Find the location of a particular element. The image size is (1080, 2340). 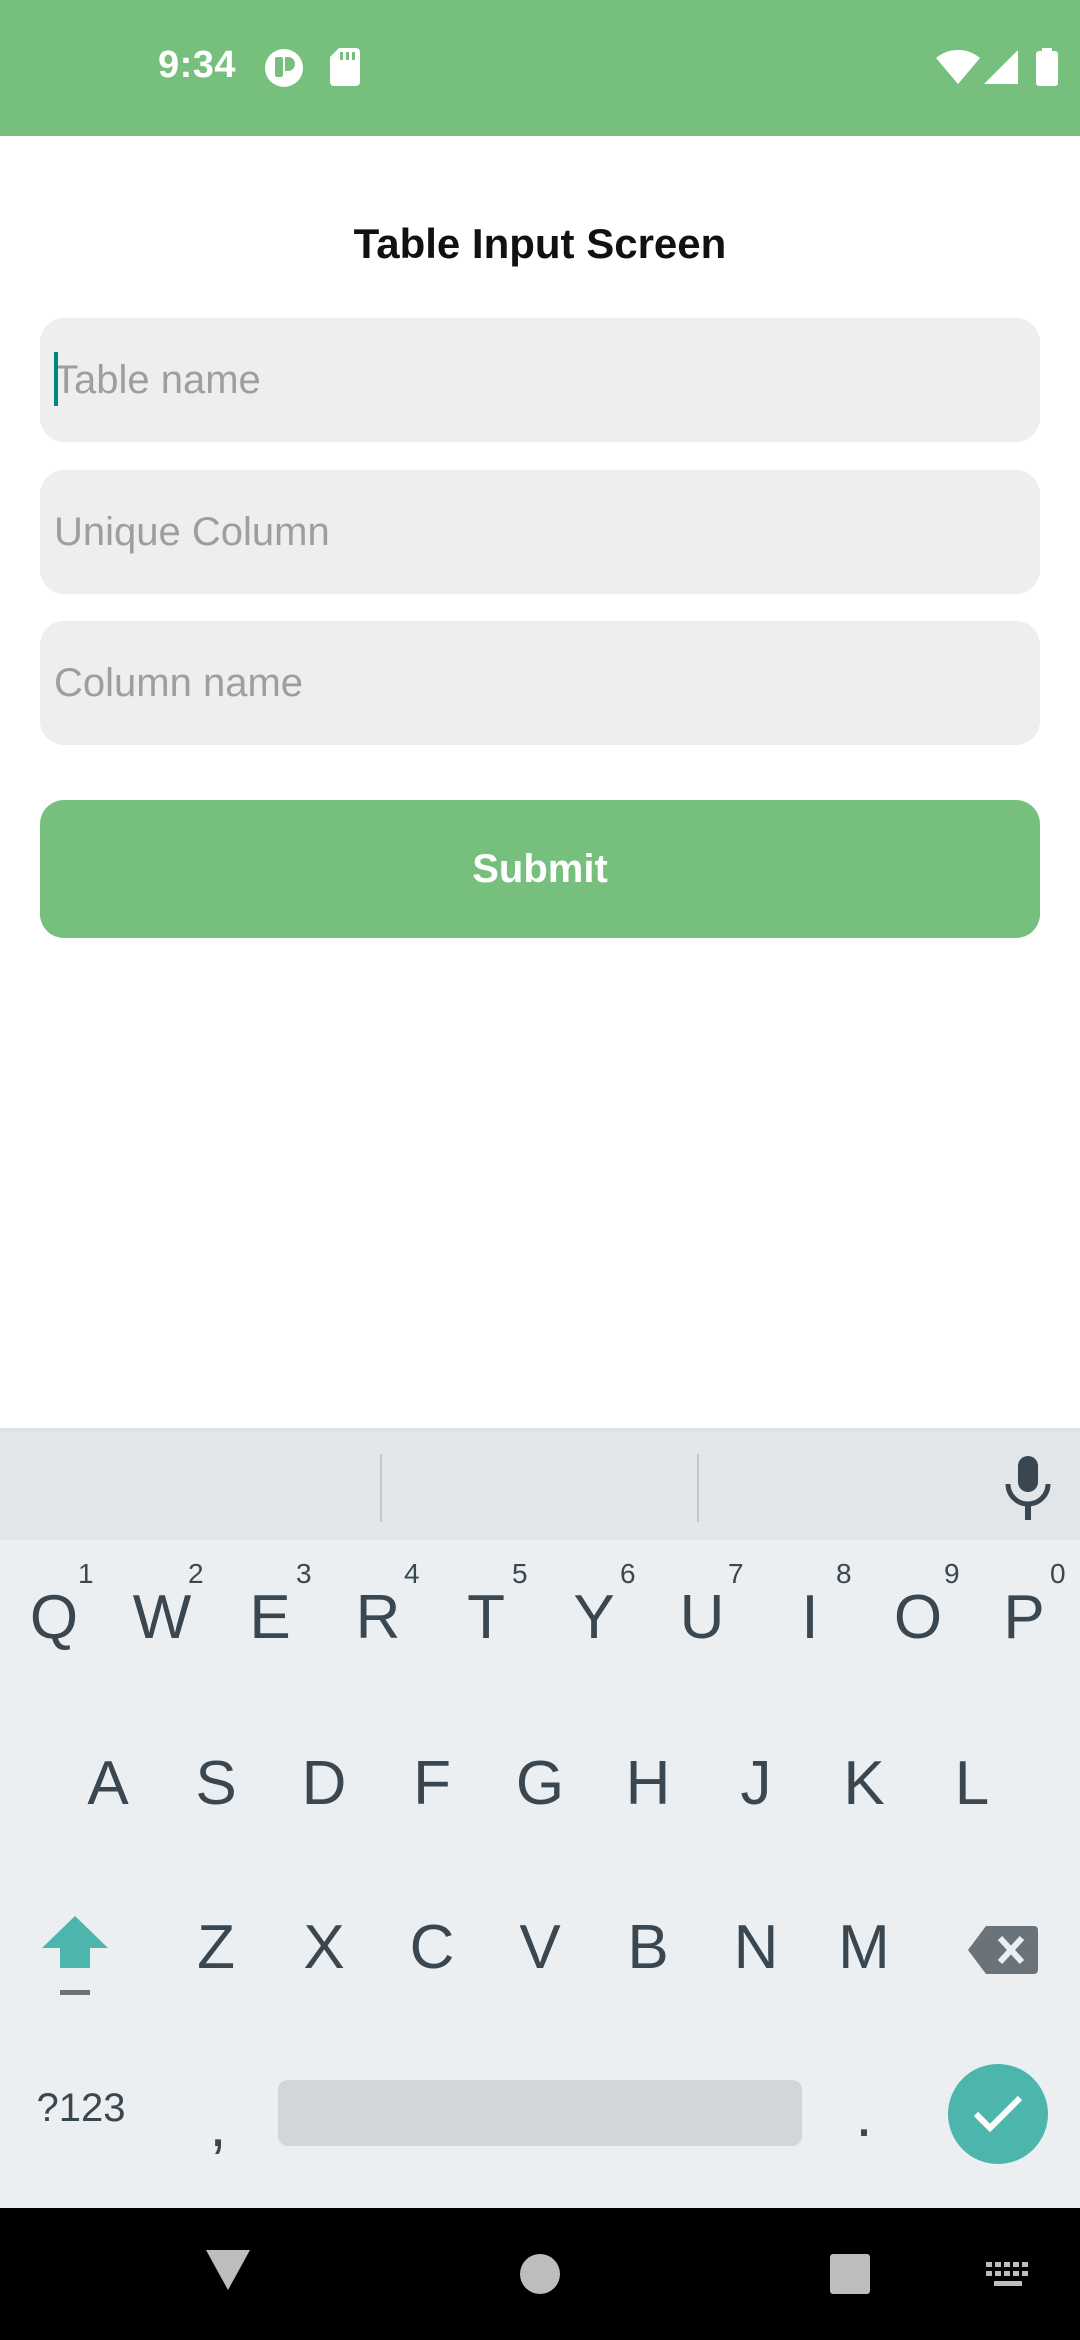

symbols-key: ?123 is located at coordinates (81, 2108).